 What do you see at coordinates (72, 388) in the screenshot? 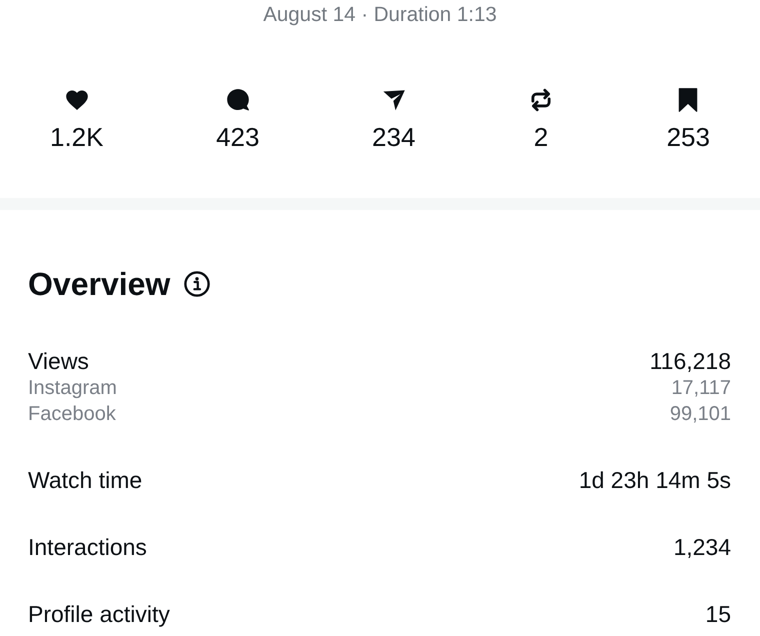
I see `breakdown-label: Instagram` at bounding box center [72, 388].